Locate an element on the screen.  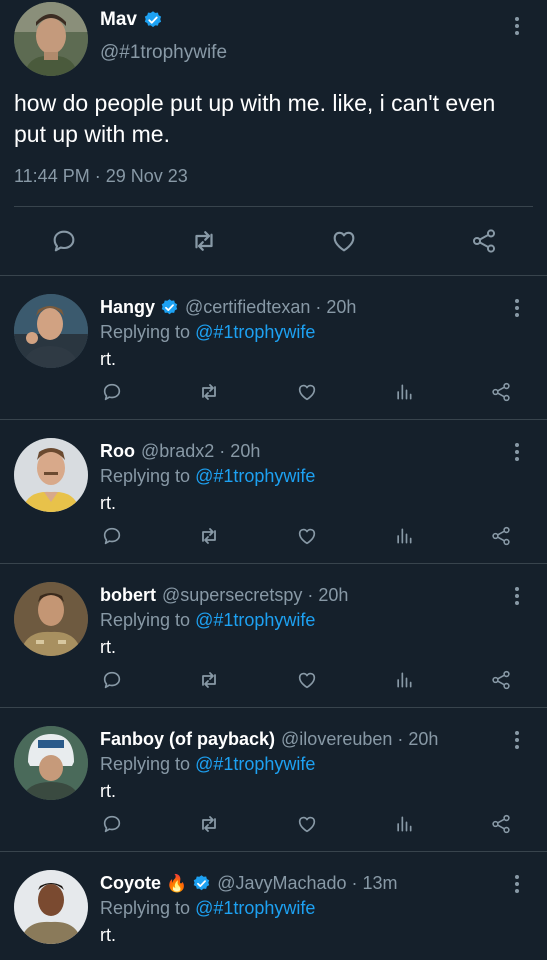
author-handle: @supersecretspy · 20h is located at coordinates (255, 595).